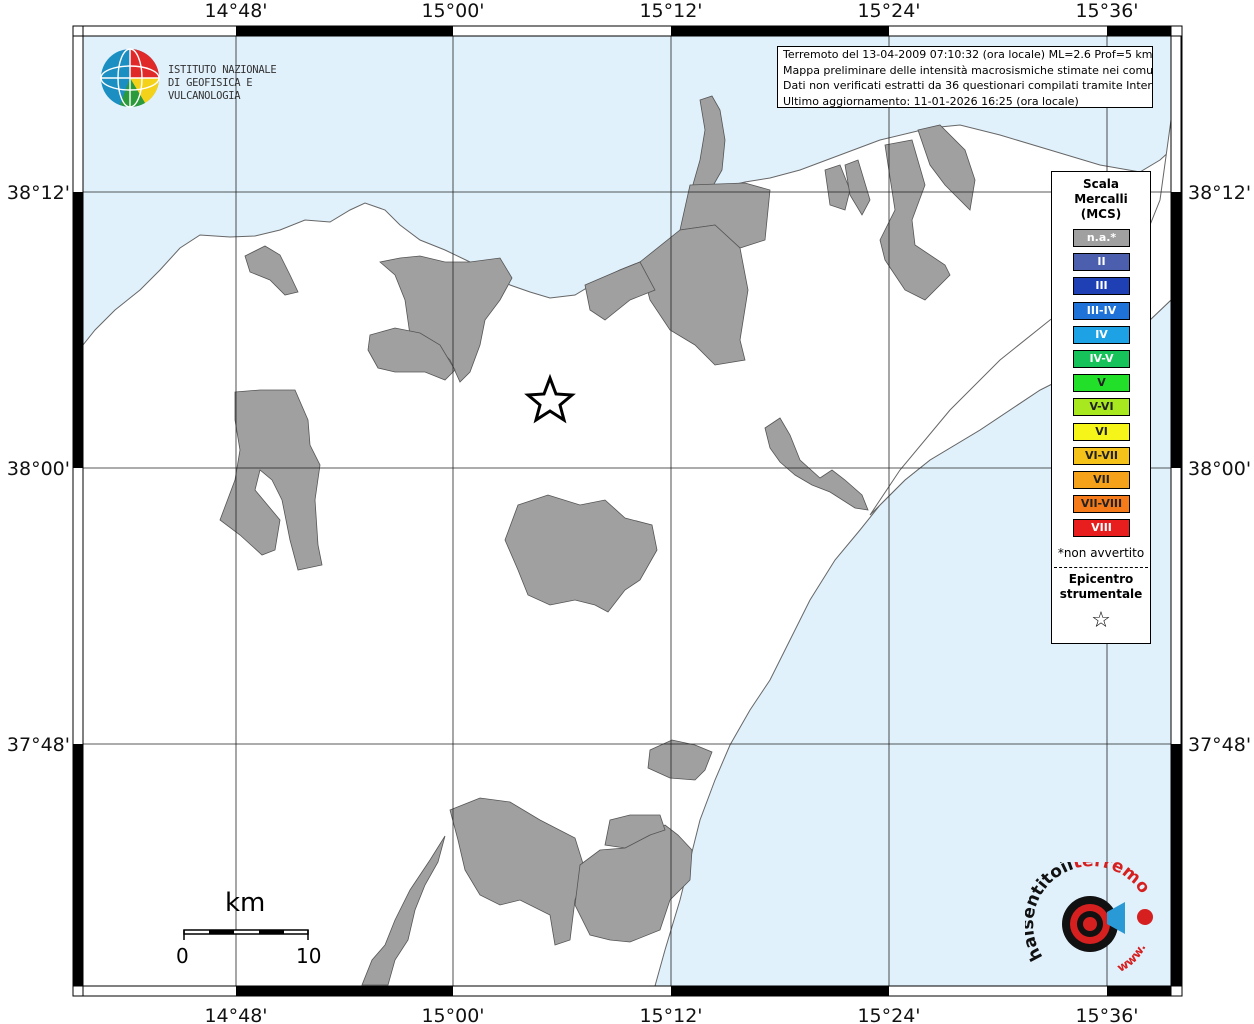 The height and width of the screenshot is (1024, 1254). Describe the element at coordinates (1101, 480) in the screenshot. I see `legend-swatch: VII` at that location.